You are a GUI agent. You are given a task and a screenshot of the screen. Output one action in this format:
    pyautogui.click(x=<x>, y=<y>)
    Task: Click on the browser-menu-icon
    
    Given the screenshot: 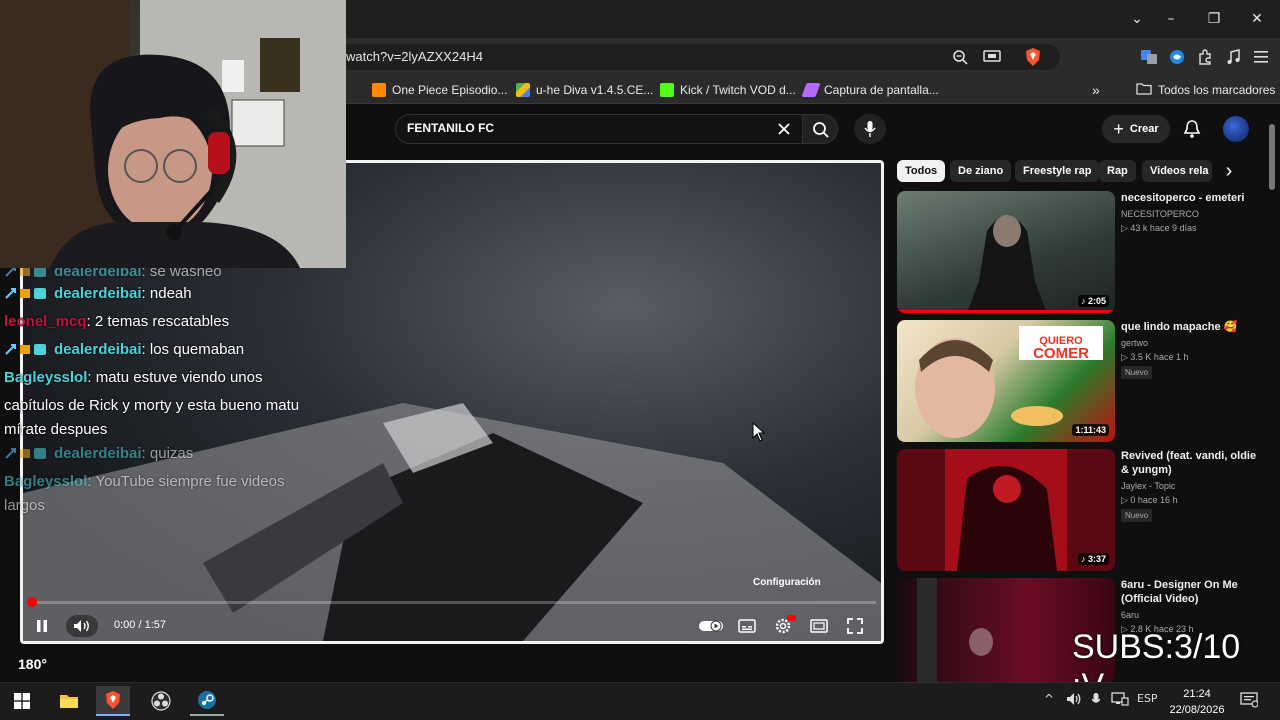 What is the action you would take?
    pyautogui.click(x=1261, y=57)
    